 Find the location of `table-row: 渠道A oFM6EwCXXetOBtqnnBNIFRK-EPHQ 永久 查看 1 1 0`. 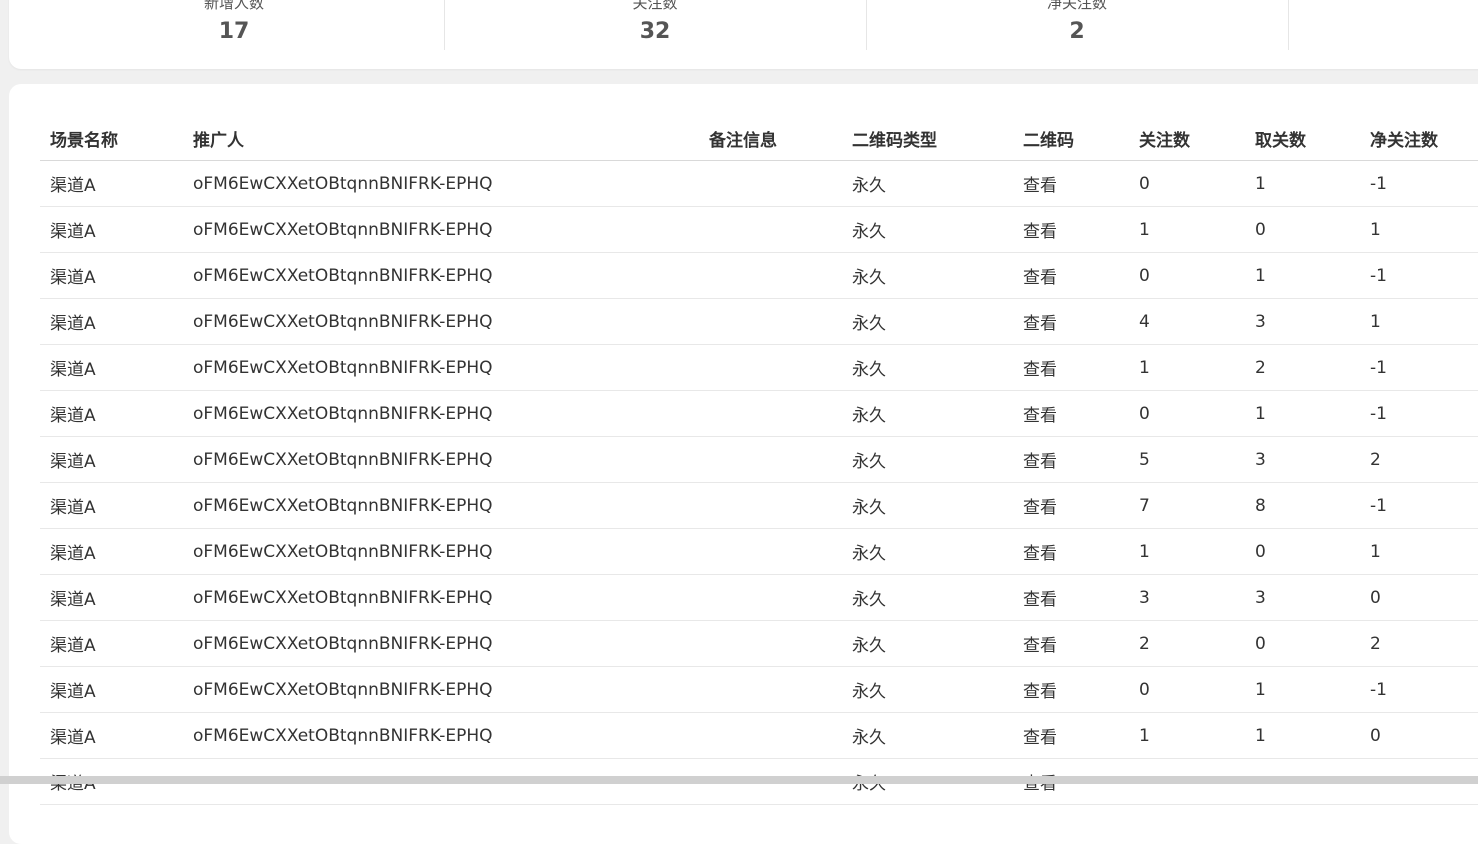

table-row: 渠道A oFM6EwCXXetOBtqnnBNIFRK-EPHQ 永久 查看 1 1 0 is located at coordinates (759, 735).